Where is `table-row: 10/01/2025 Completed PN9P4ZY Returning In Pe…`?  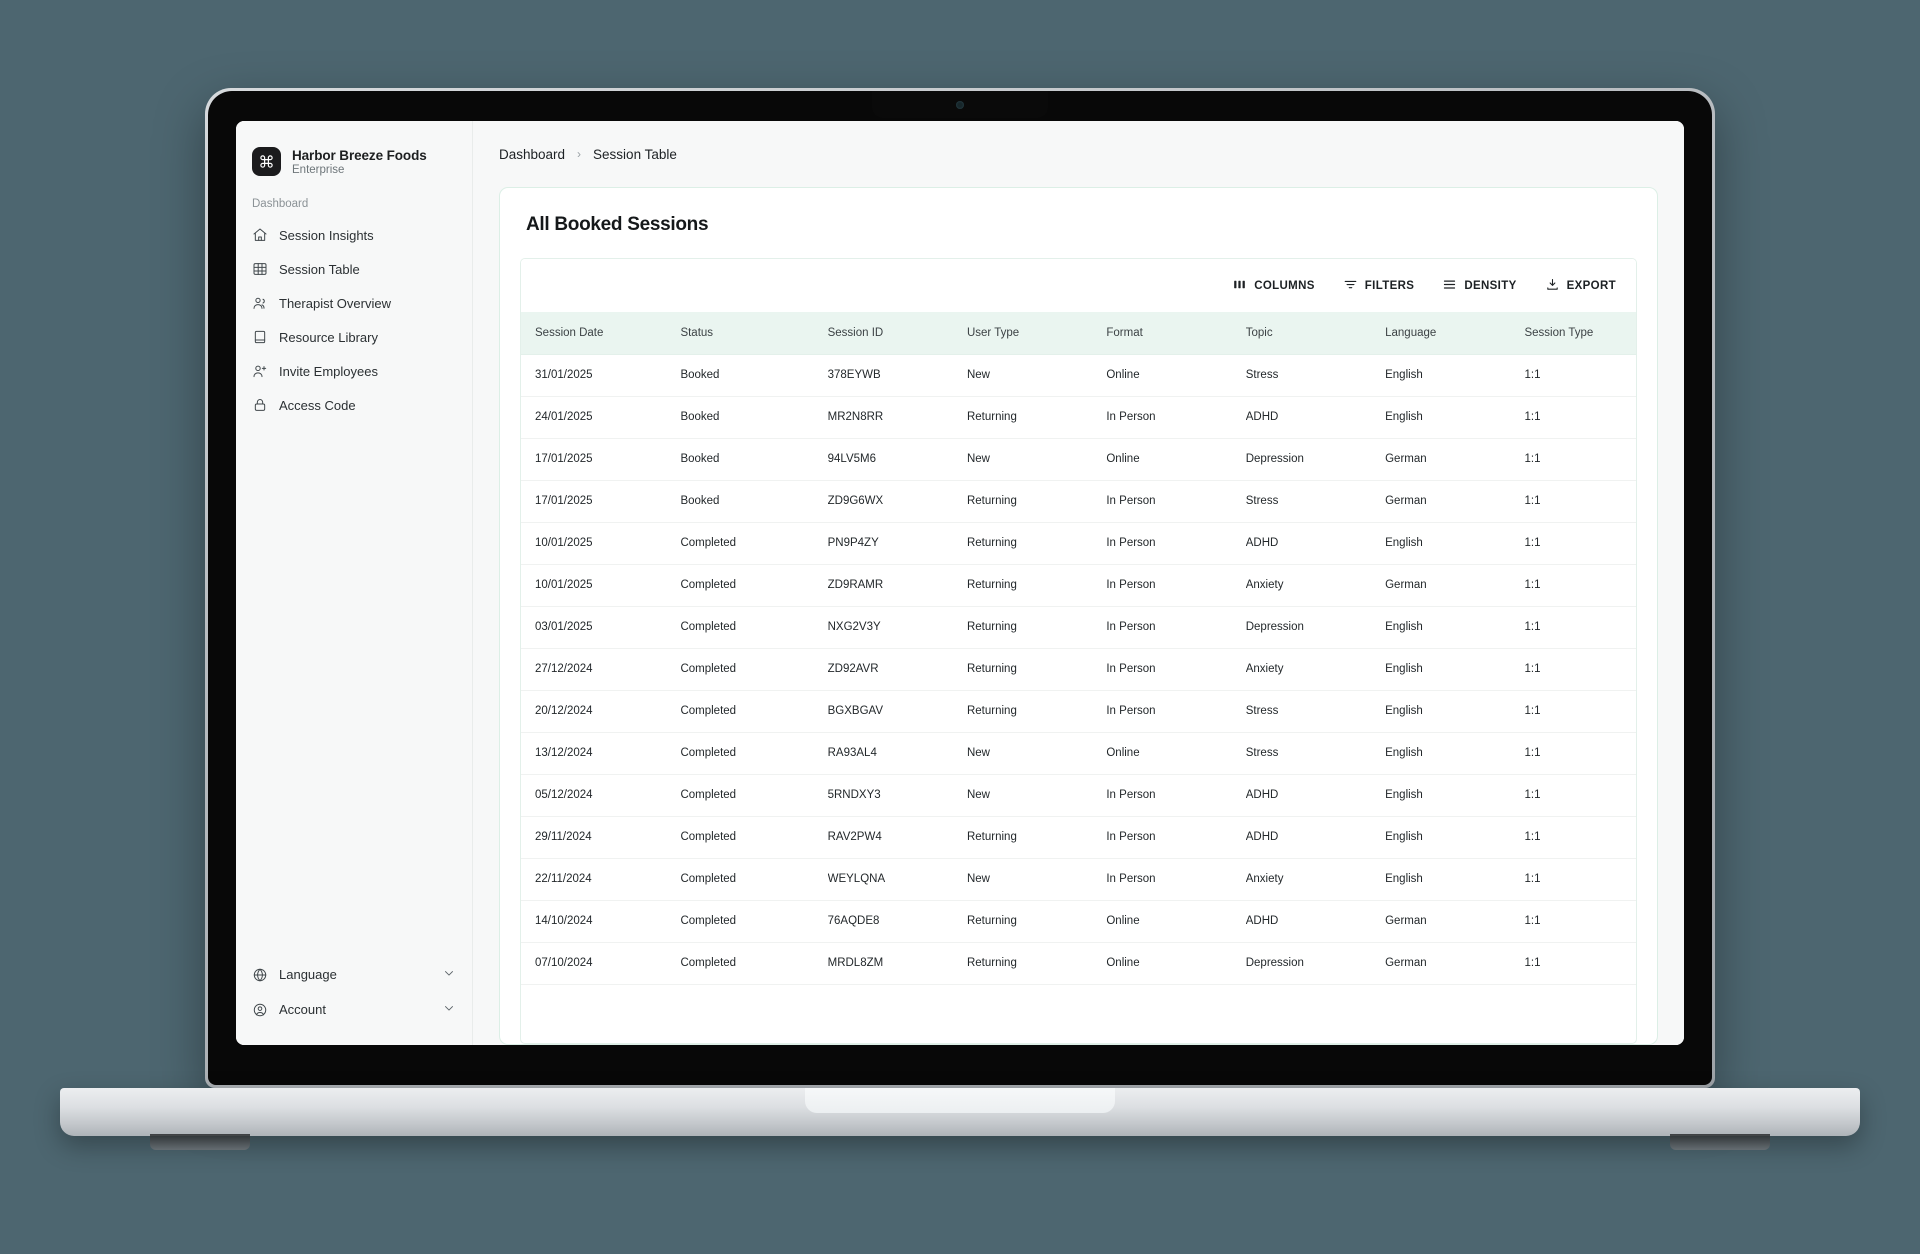 table-row: 10/01/2025 Completed PN9P4ZY Returning In Pe… is located at coordinates (1078, 543).